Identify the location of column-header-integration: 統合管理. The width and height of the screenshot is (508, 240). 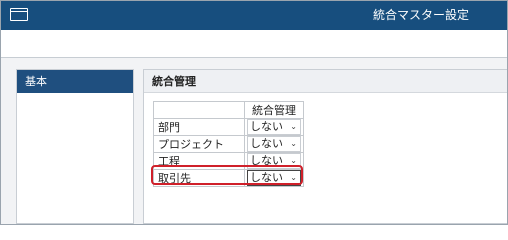
(274, 110).